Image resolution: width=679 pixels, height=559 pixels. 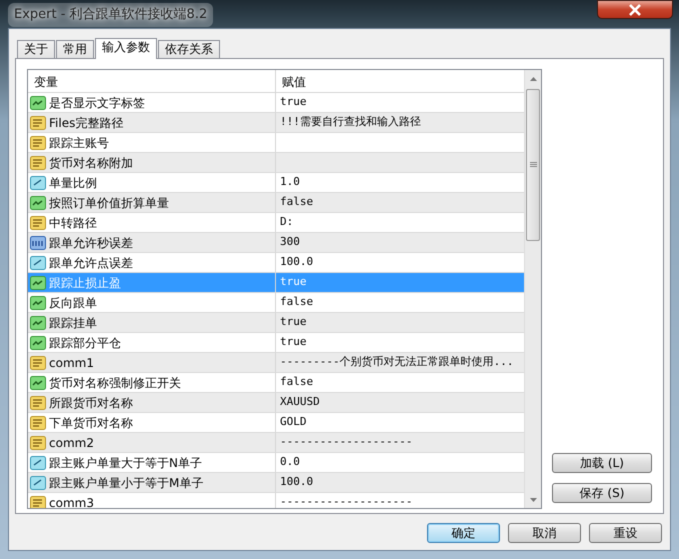 I want to click on parameter-value: !!!需要自行查找和输入路径, so click(x=350, y=122).